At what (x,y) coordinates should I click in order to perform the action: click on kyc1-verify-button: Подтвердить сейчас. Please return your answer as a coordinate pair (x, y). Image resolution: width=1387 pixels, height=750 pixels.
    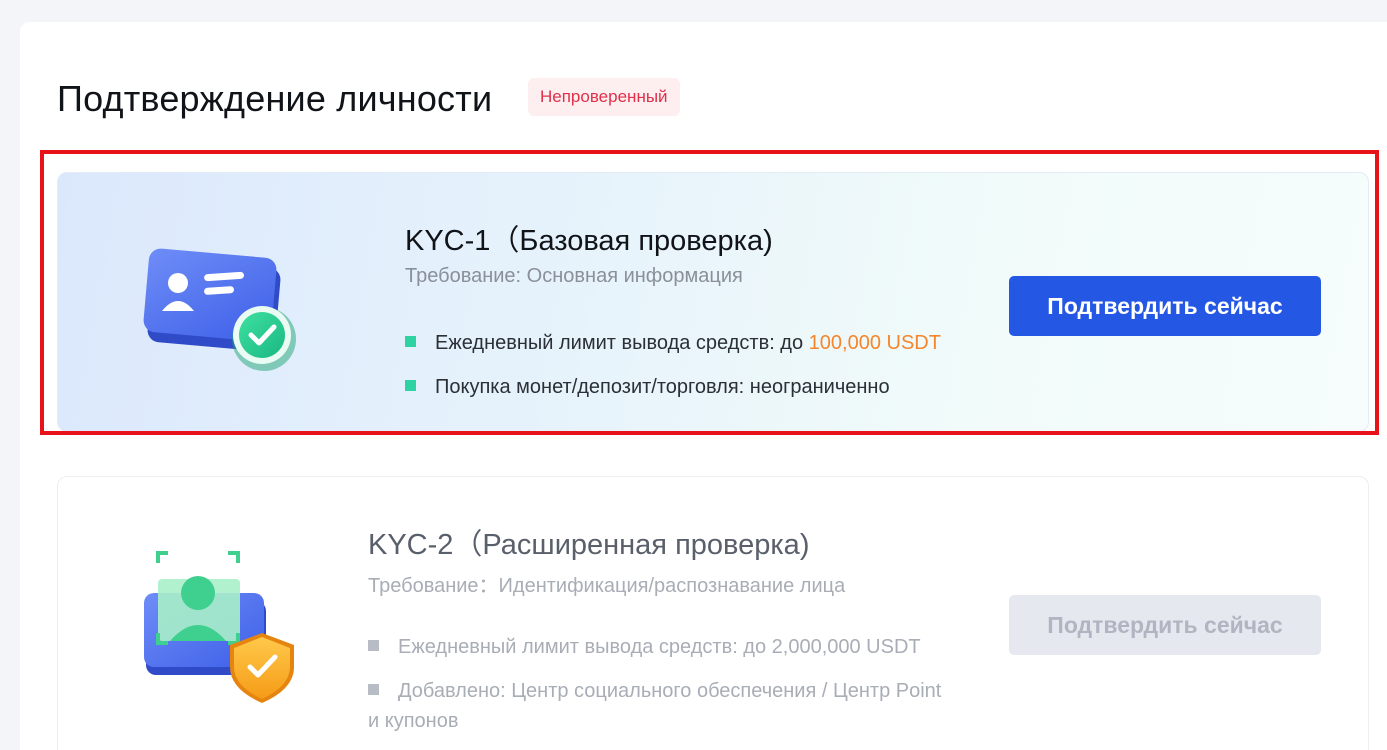
    Looking at the image, I should click on (1165, 306).